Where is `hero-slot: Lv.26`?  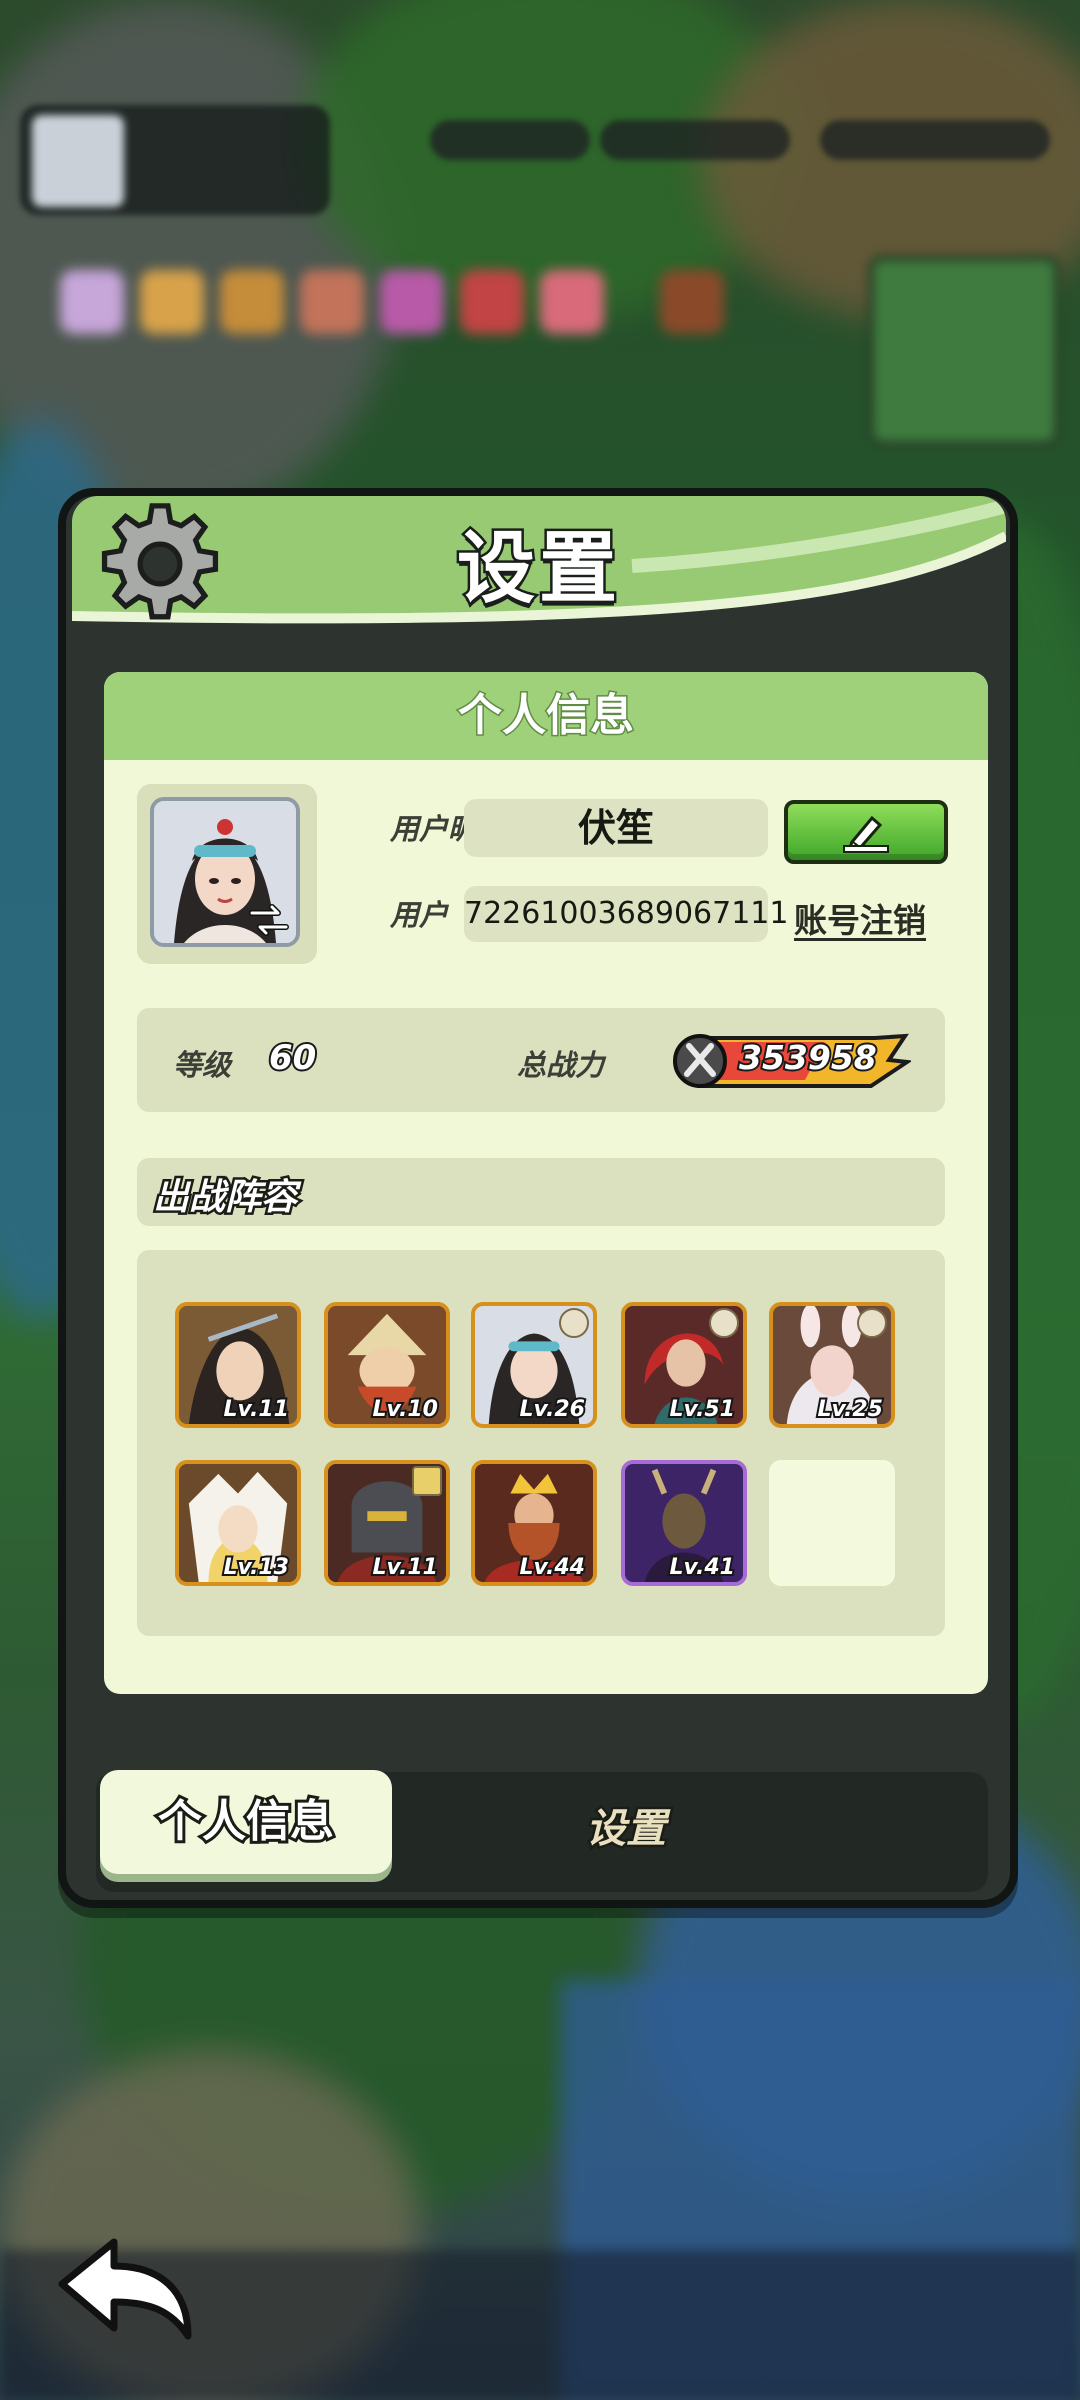
hero-slot: Lv.26 is located at coordinates (534, 1365).